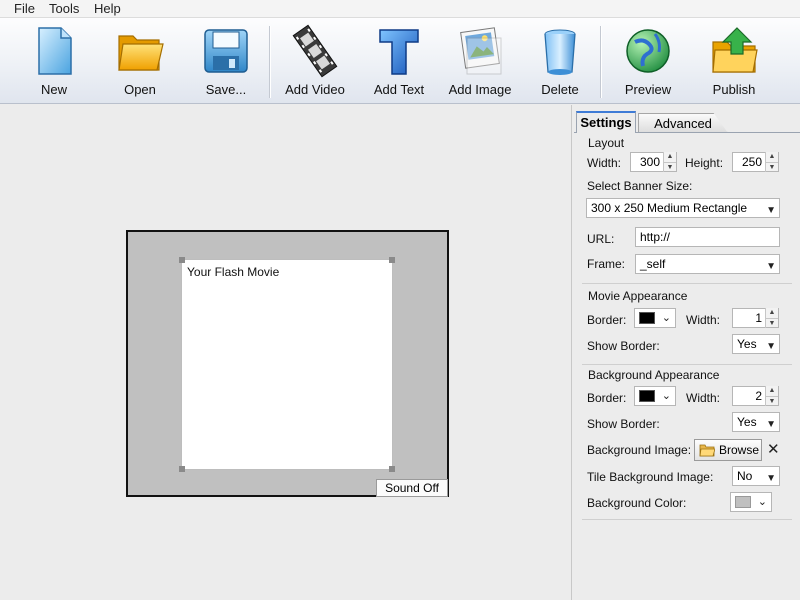 This screenshot has width=800, height=600. I want to click on add-video-button: Add Video, so click(315, 61).